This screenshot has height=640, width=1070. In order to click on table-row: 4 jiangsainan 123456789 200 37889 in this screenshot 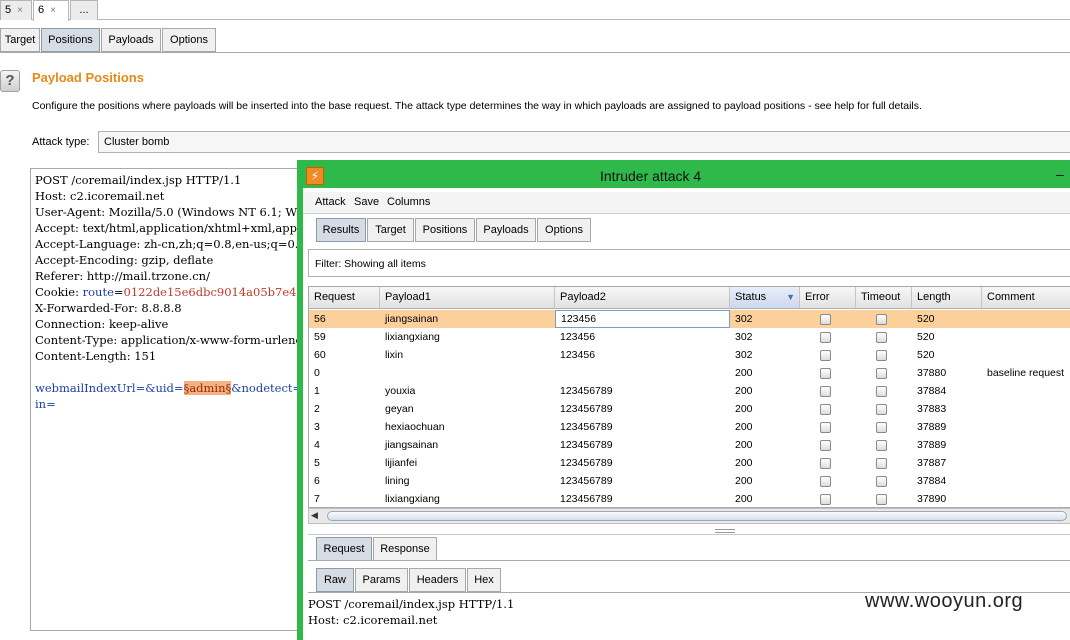, I will do `click(689, 445)`.